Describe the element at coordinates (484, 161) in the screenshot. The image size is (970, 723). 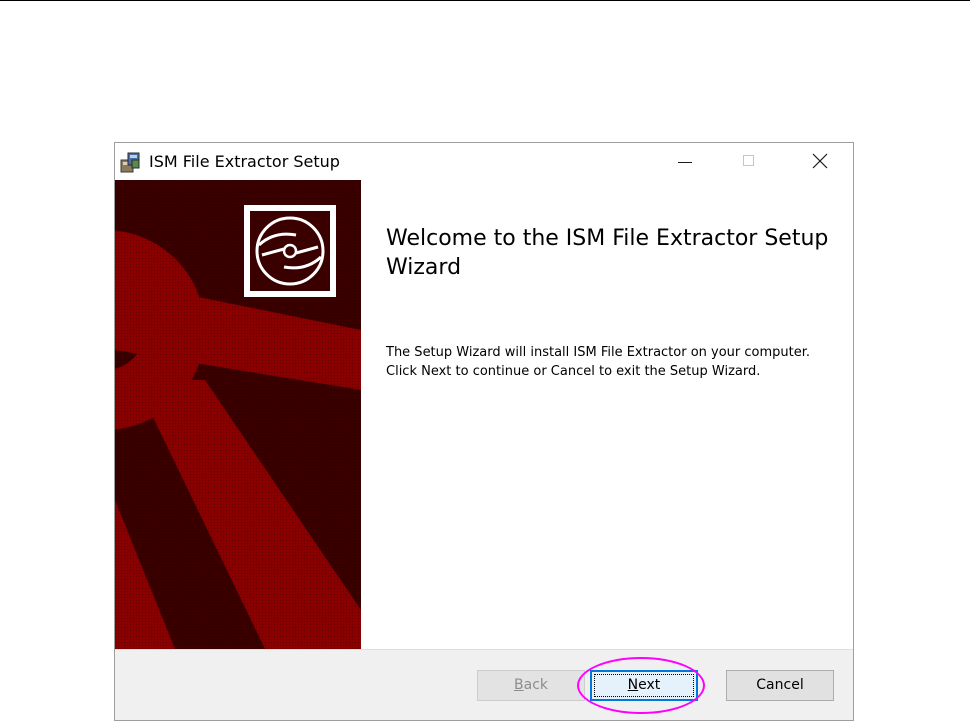
I see `title-bar: ISM File Extractor Setup` at that location.